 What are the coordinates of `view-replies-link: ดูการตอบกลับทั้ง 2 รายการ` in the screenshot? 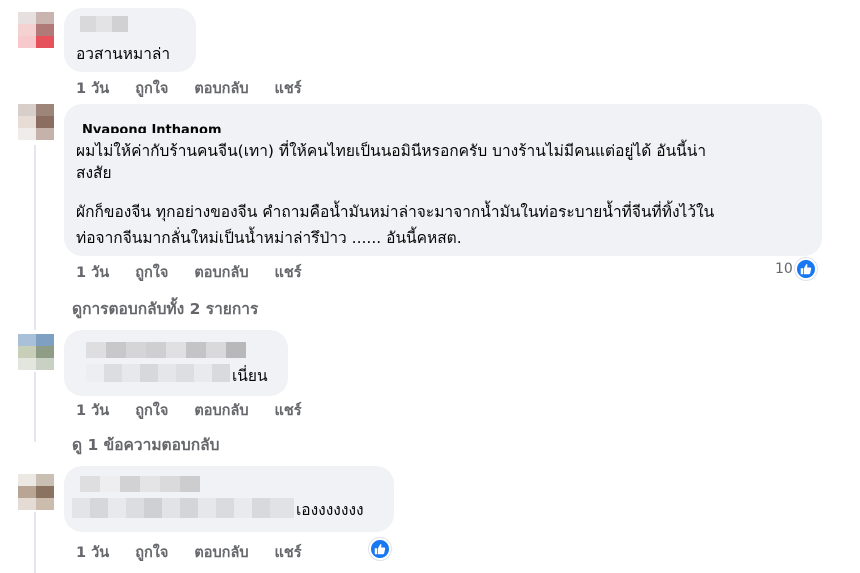 It's located at (165, 308).